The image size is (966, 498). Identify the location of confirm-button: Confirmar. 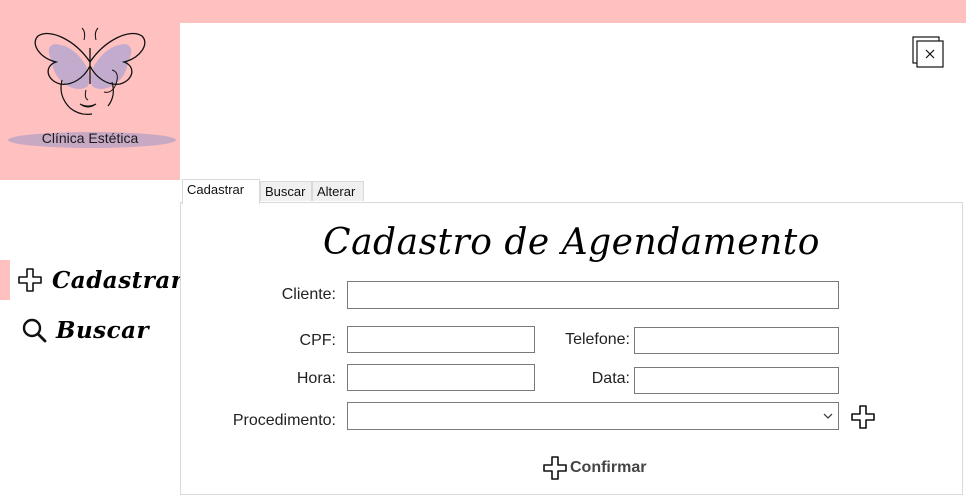
(594, 468).